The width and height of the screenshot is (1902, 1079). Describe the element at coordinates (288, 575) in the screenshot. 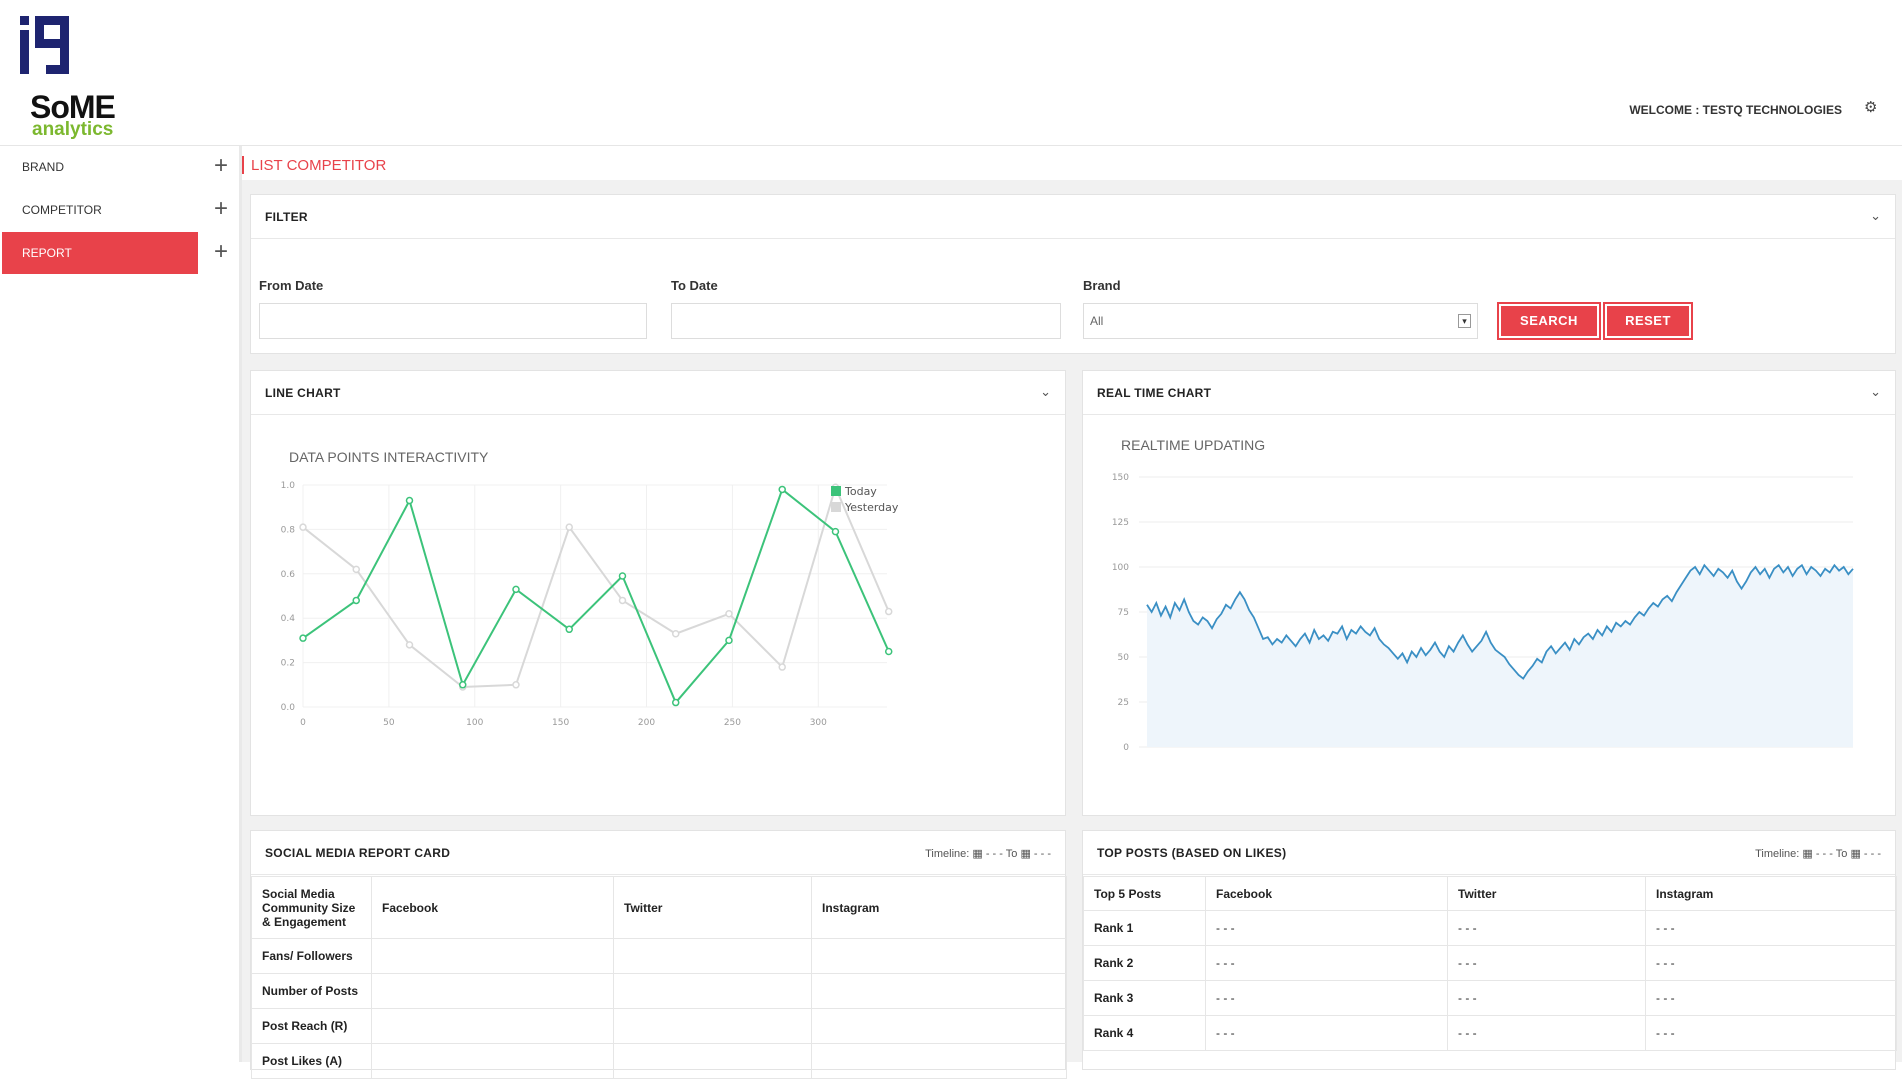

I see `y-tick-label: 0.6` at that location.